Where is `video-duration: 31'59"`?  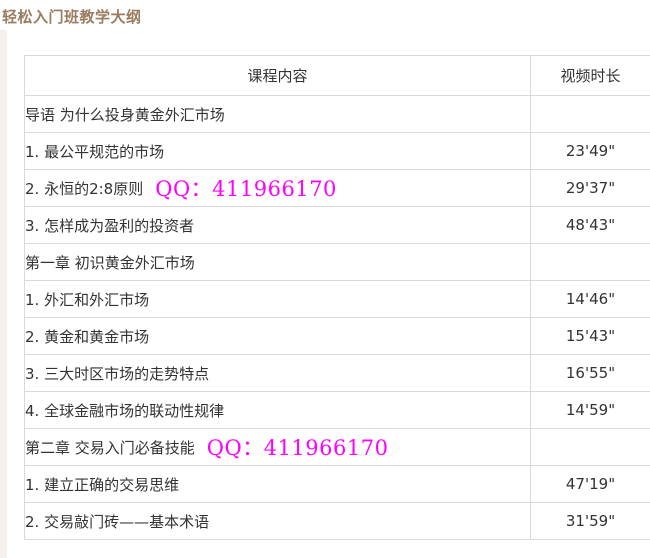 video-duration: 31'59" is located at coordinates (590, 521).